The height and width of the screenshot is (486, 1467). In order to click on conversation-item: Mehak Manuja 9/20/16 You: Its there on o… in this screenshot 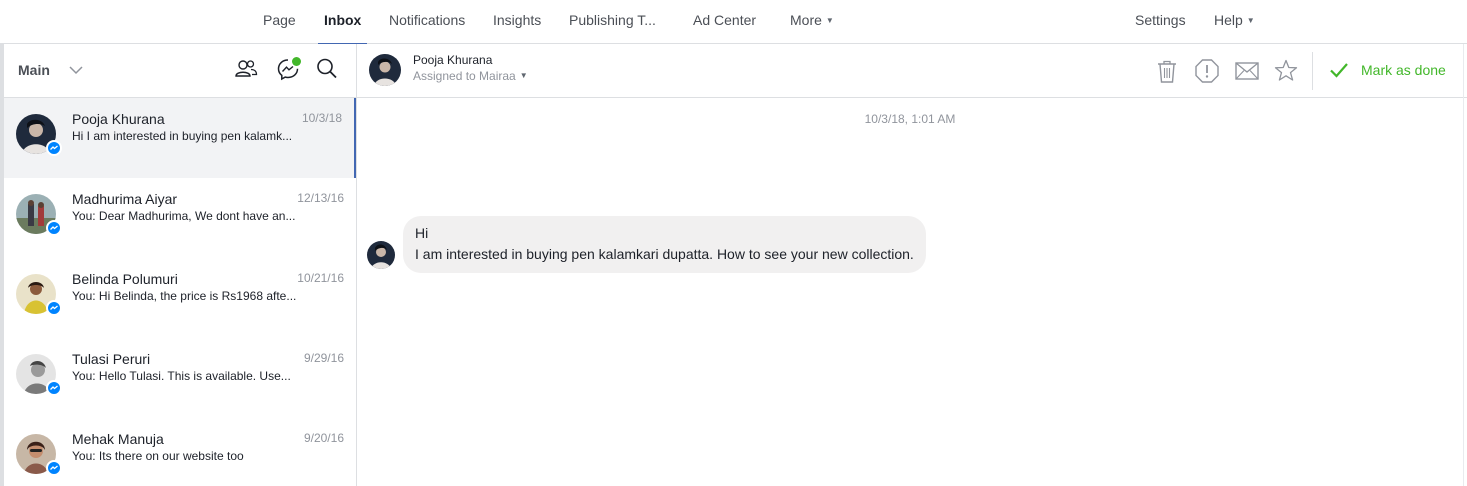, I will do `click(180, 452)`.